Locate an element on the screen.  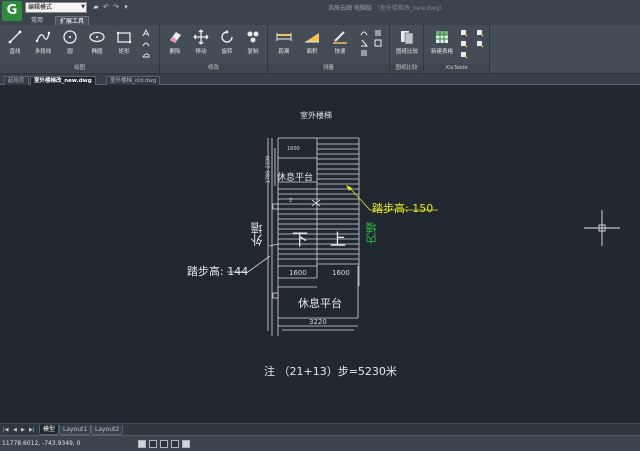
ortho-toggle-icon is located at coordinates (164, 444).